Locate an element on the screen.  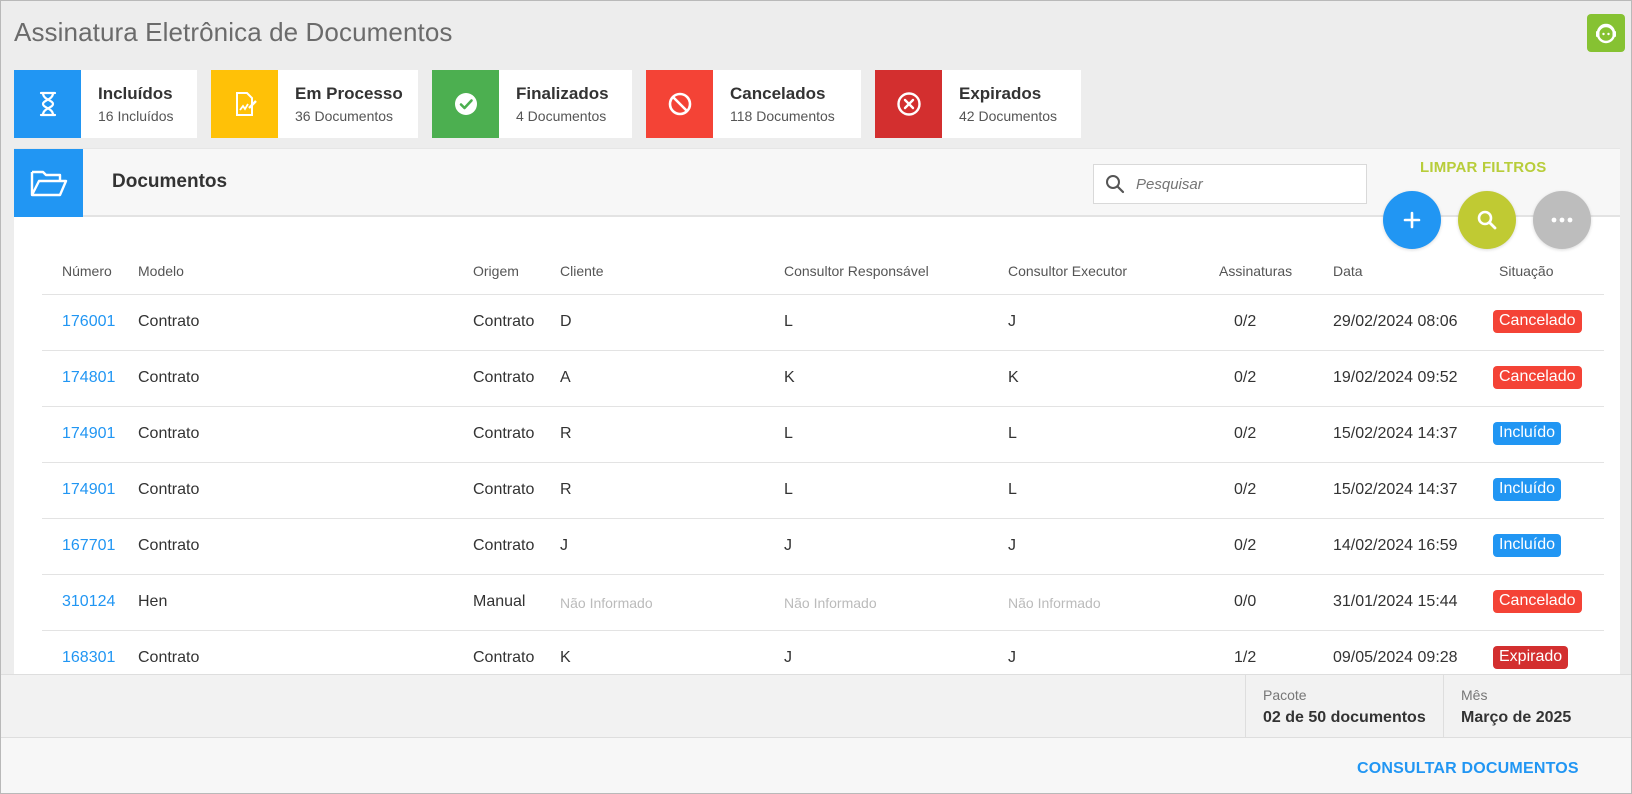
stat-card-em-processo: Em Processo 36 Documentos is located at coordinates (314, 104).